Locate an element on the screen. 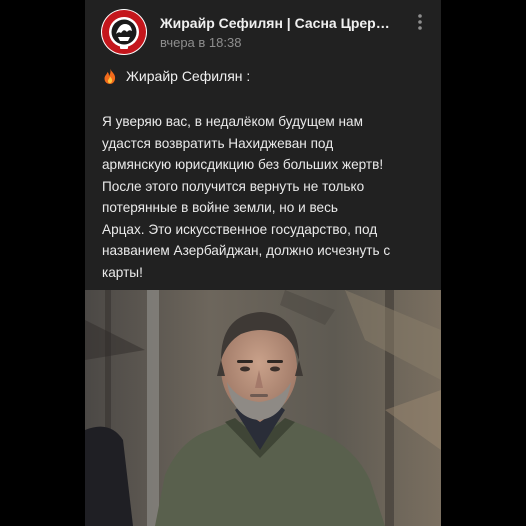  author-line: Жирайр Сефилян : is located at coordinates (176, 76).